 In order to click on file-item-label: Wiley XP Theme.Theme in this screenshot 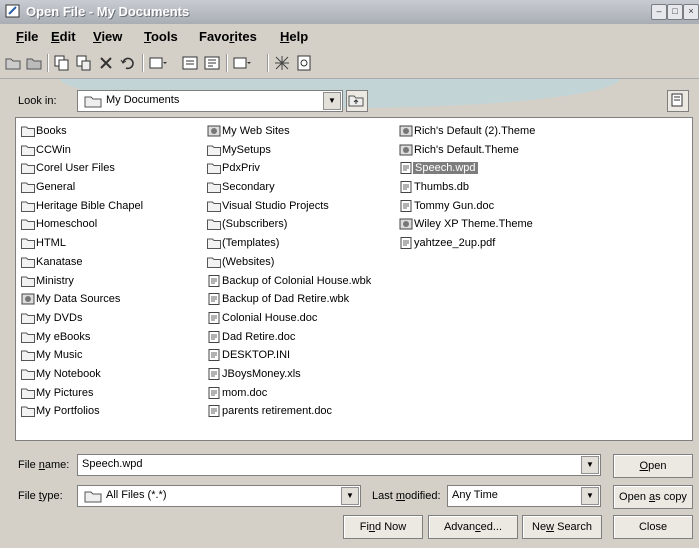, I will do `click(473, 224)`.